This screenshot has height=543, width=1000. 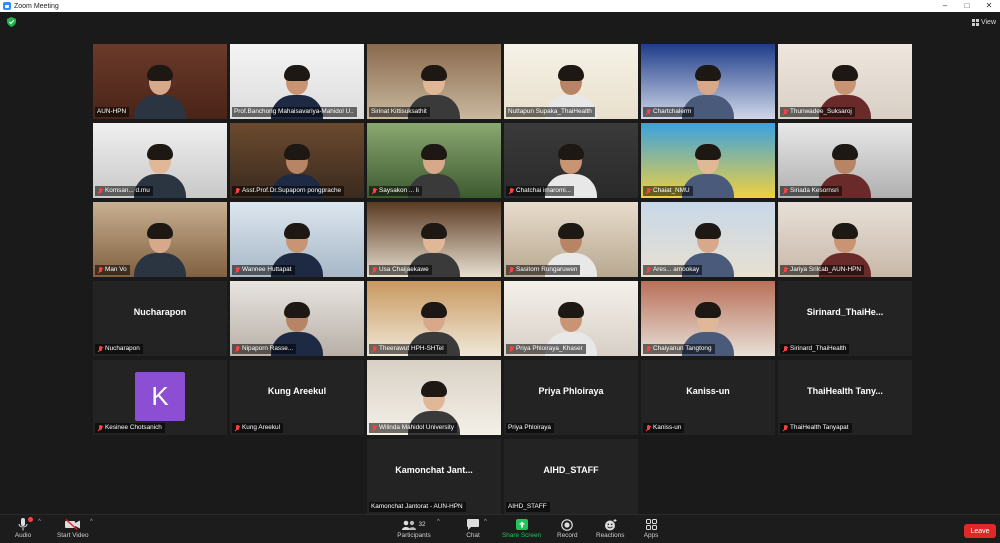 I want to click on participant-tile: Wilinda Mahidol University, so click(x=434, y=397).